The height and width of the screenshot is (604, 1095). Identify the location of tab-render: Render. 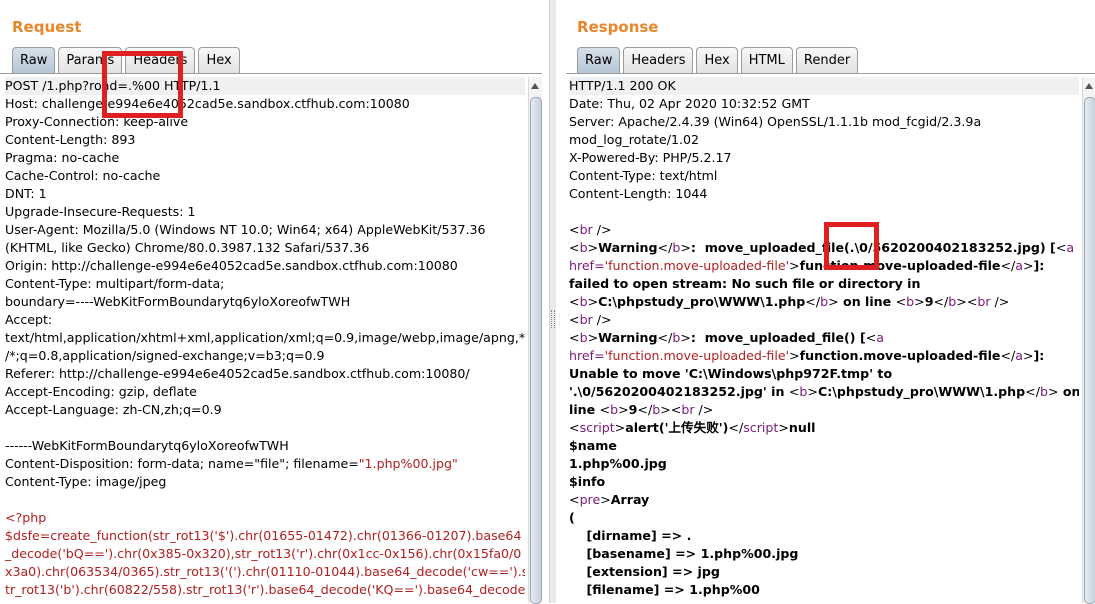
(827, 60).